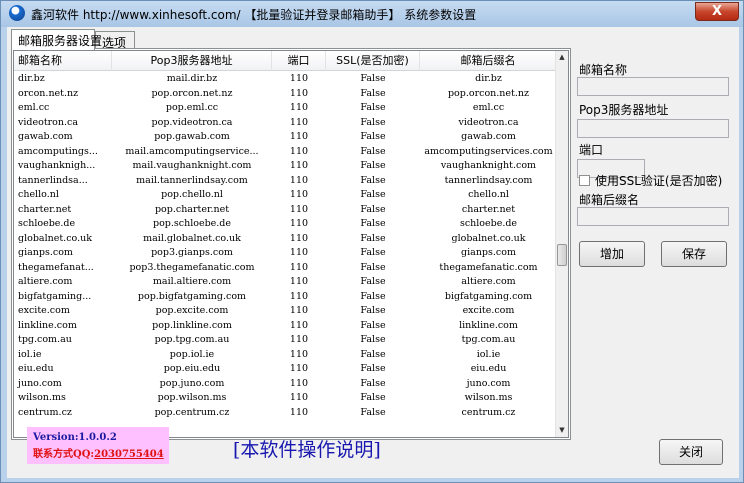 The image size is (744, 483). I want to click on cell-pop3-server: pop.bigfatgaming.com, so click(192, 296).